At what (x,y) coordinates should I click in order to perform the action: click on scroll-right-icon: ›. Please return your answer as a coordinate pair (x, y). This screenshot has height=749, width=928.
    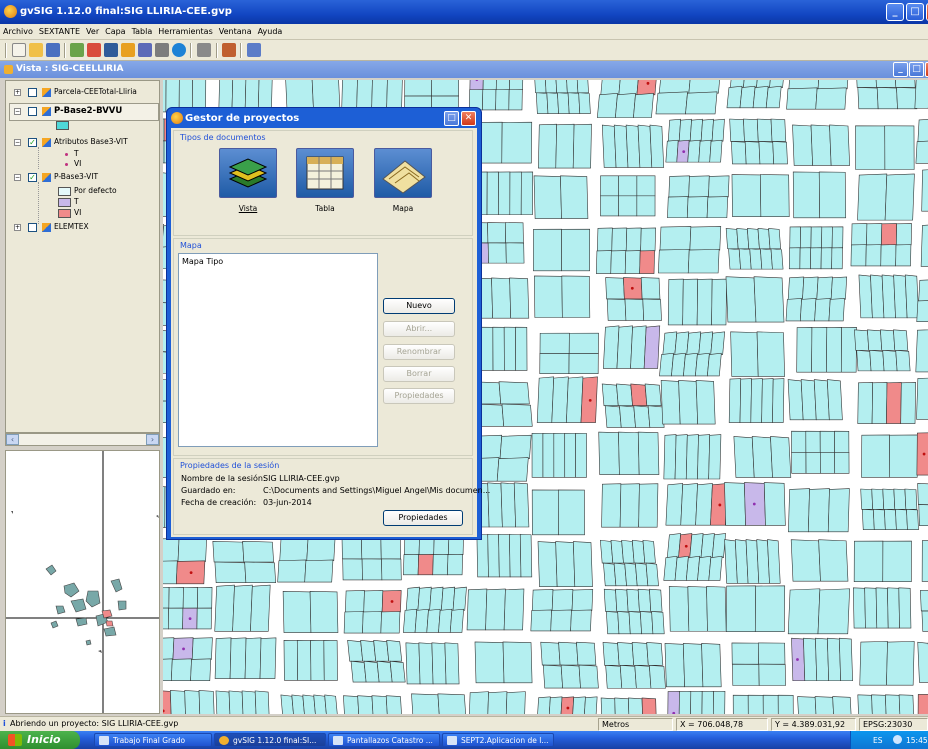
    Looking at the image, I should click on (152, 439).